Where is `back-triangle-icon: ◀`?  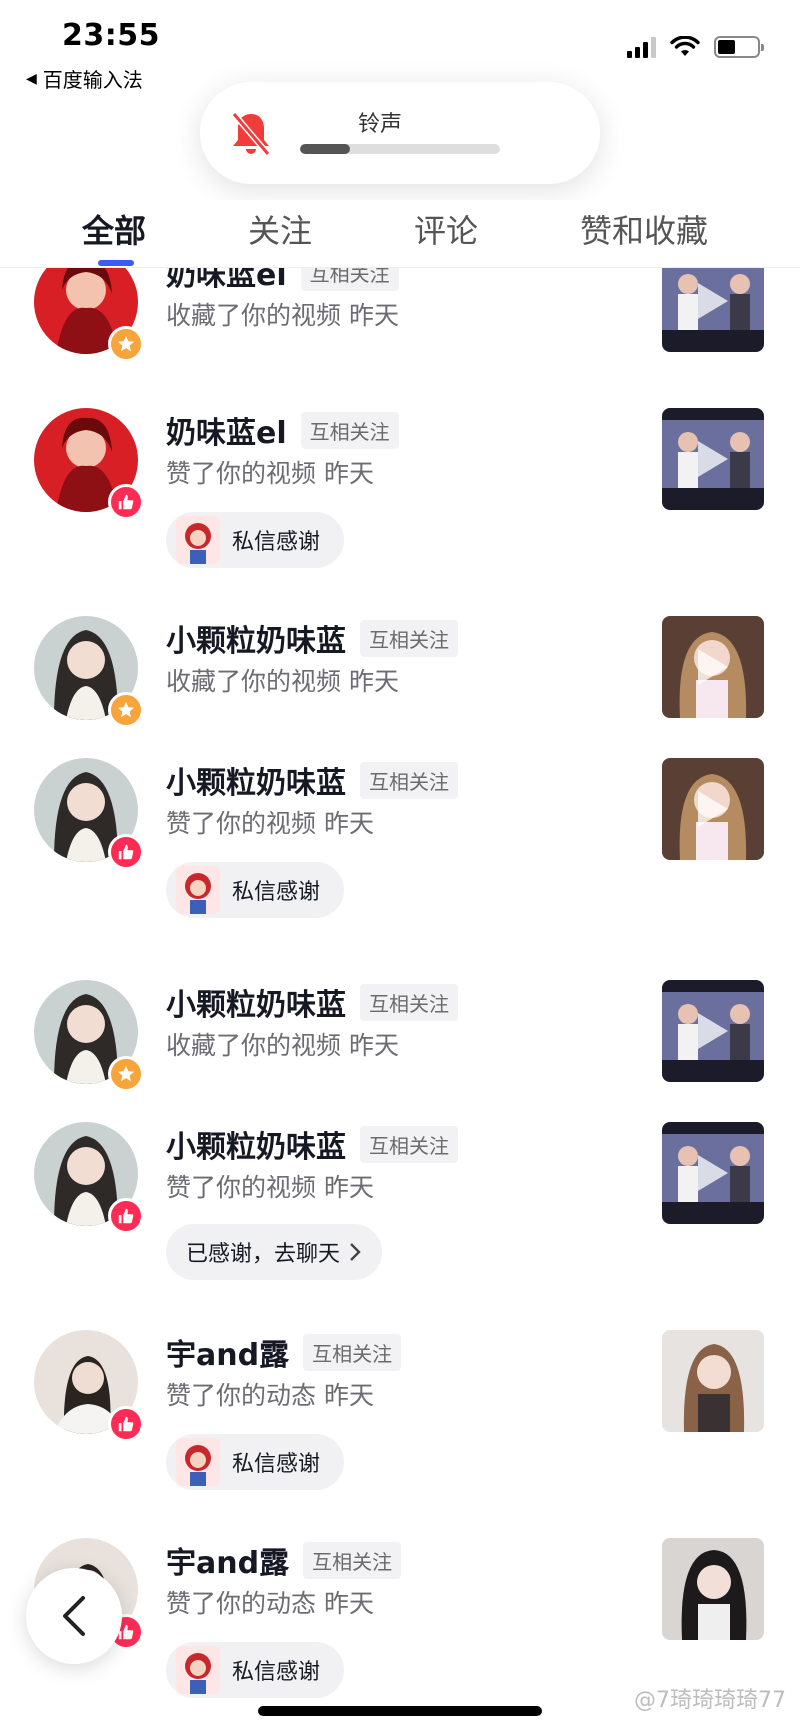 back-triangle-icon: ◀ is located at coordinates (31, 78).